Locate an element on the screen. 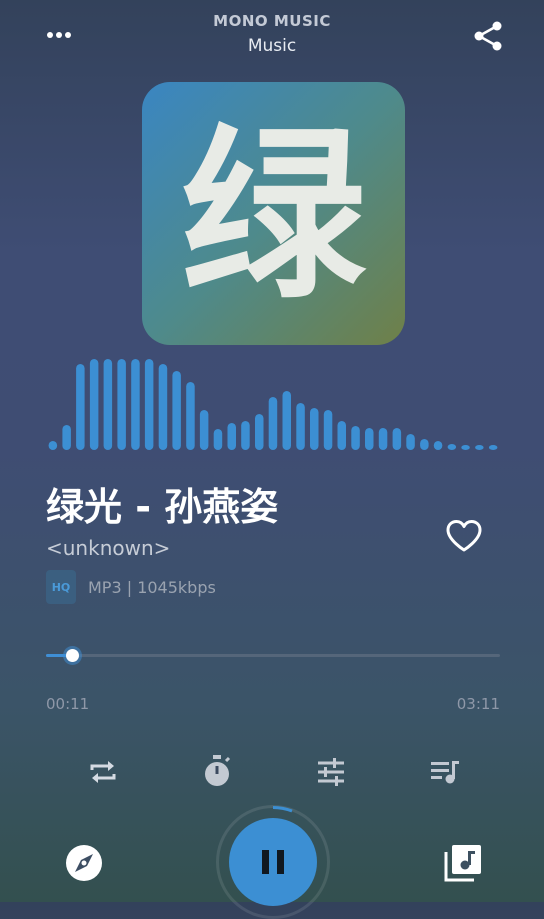 The image size is (544, 919). repeat-icon is located at coordinates (103, 772).